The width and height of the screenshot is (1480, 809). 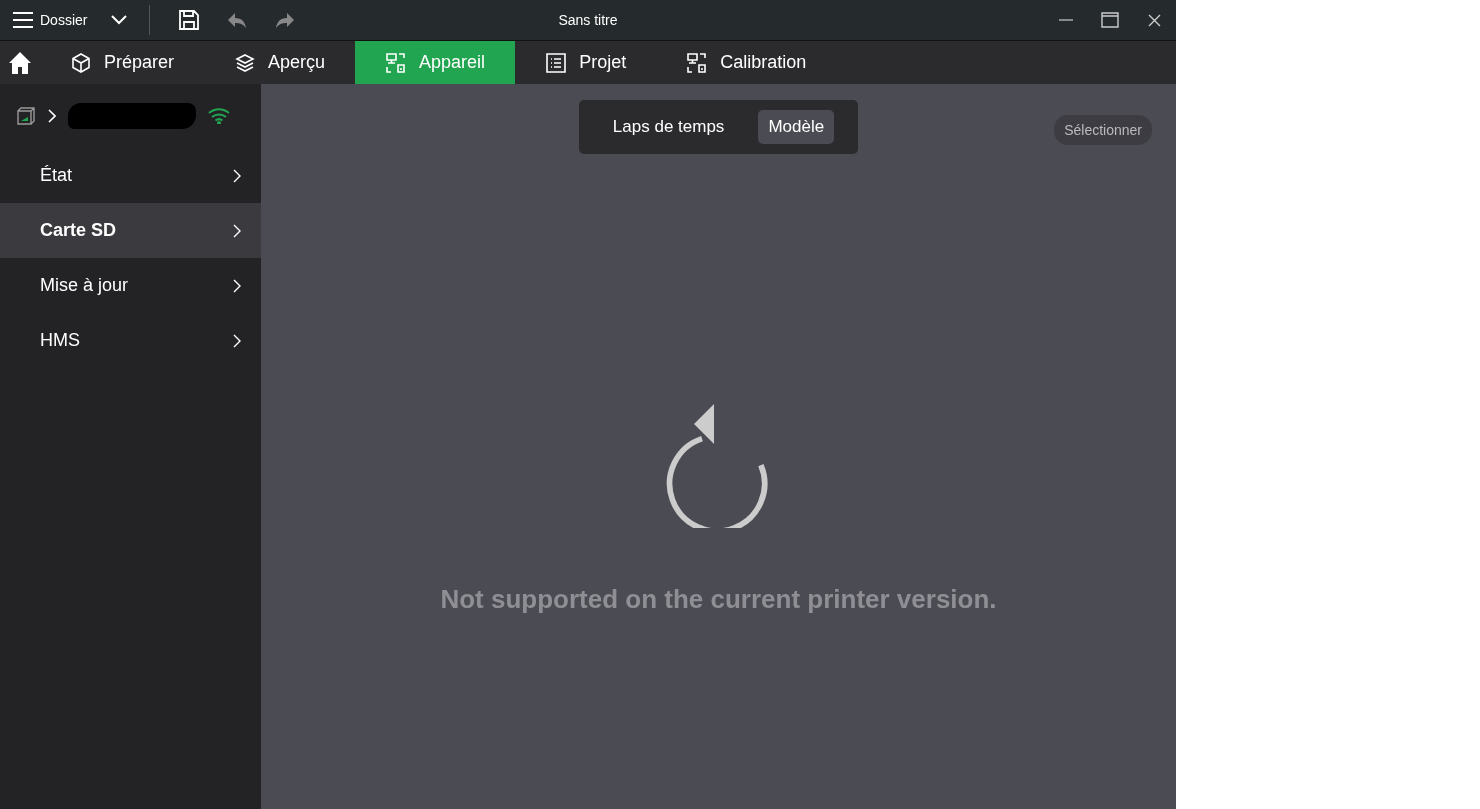 What do you see at coordinates (130, 175) in the screenshot?
I see `sidebar-item: État` at bounding box center [130, 175].